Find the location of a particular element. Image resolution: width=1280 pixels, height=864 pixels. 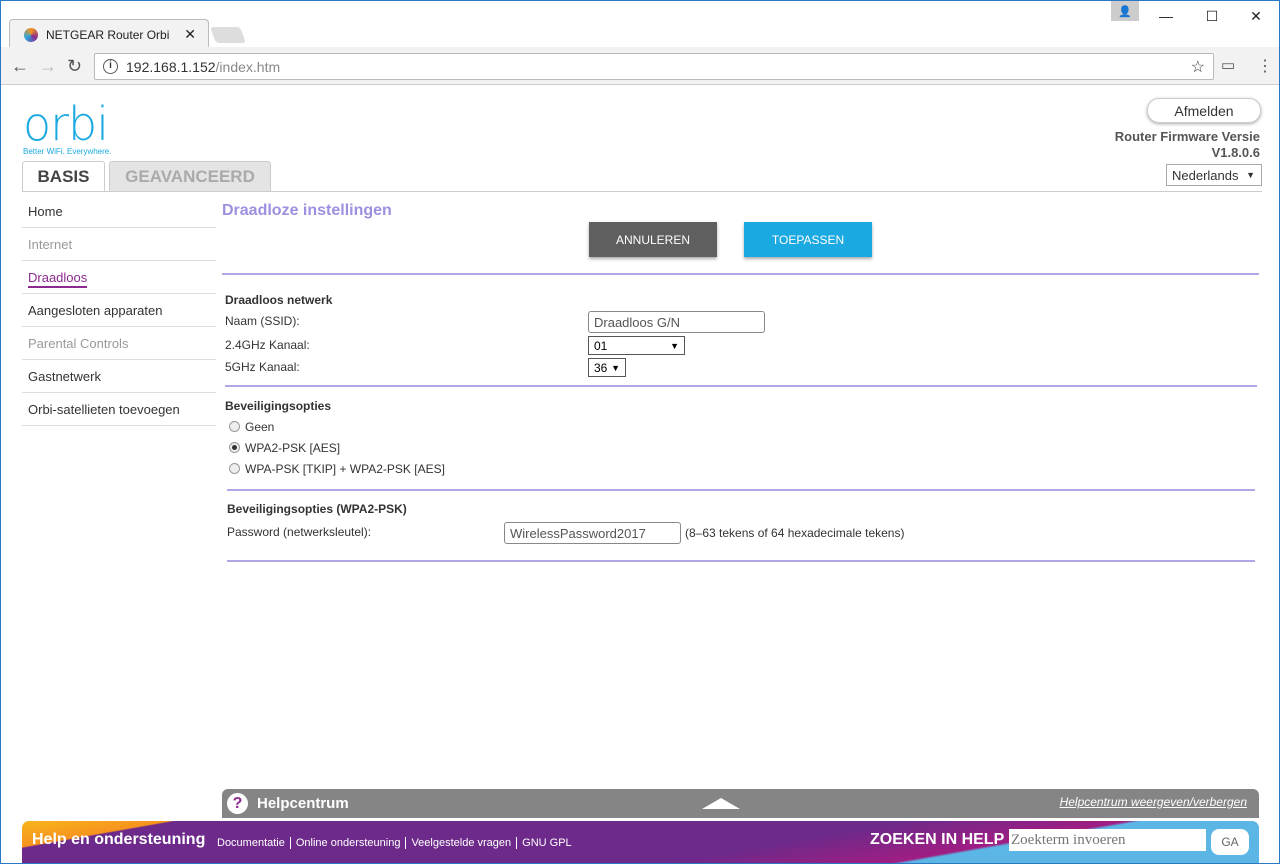

close-tab-icon: ✕ is located at coordinates (190, 34).